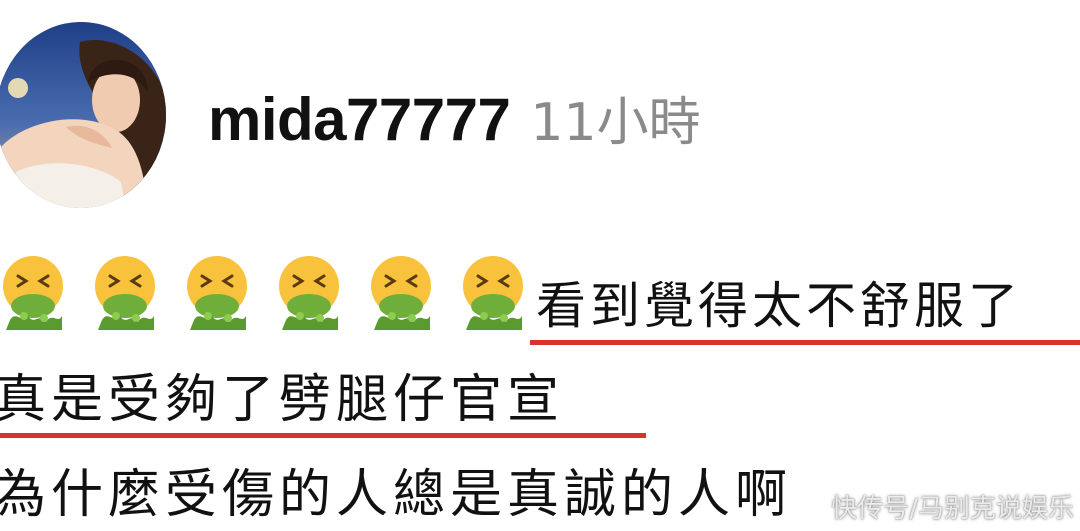  I want to click on username: mida77777, so click(359, 119).